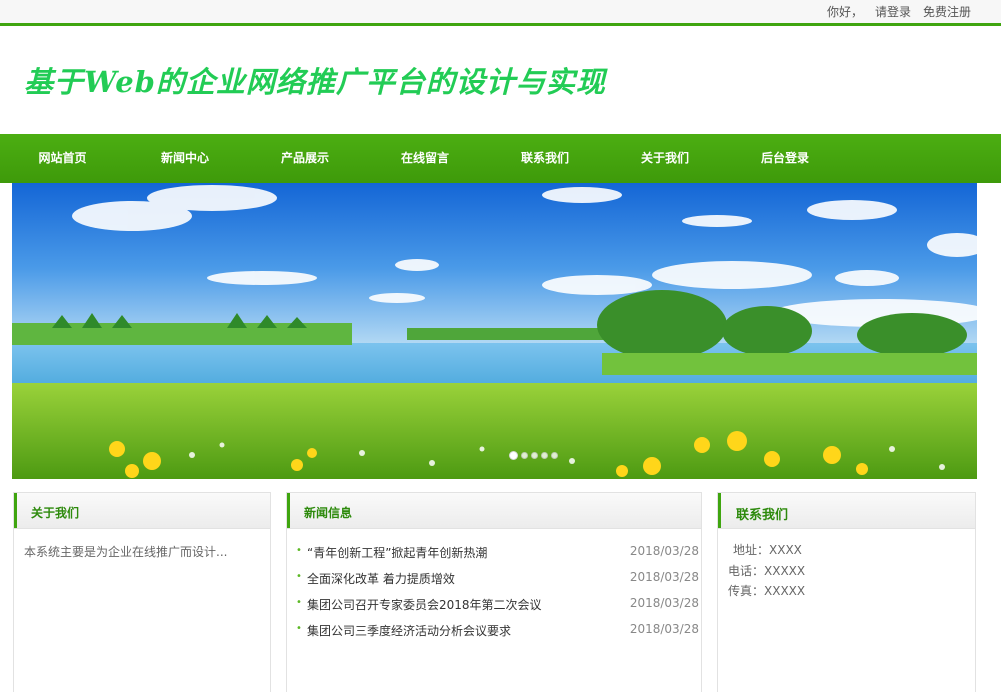 The width and height of the screenshot is (1001, 692). I want to click on register-link: 免费注册, so click(947, 11).